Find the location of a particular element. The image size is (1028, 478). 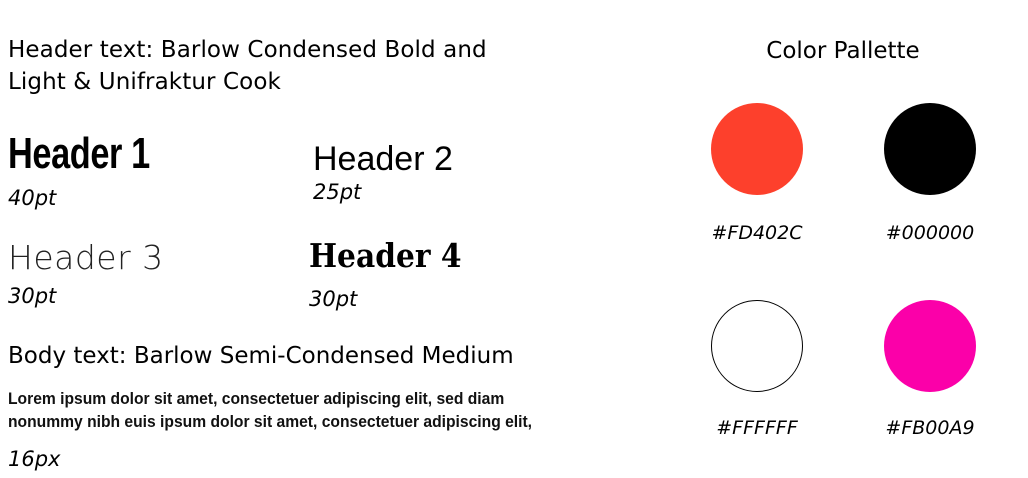

header-4-size: 30pt is located at coordinates (333, 299).